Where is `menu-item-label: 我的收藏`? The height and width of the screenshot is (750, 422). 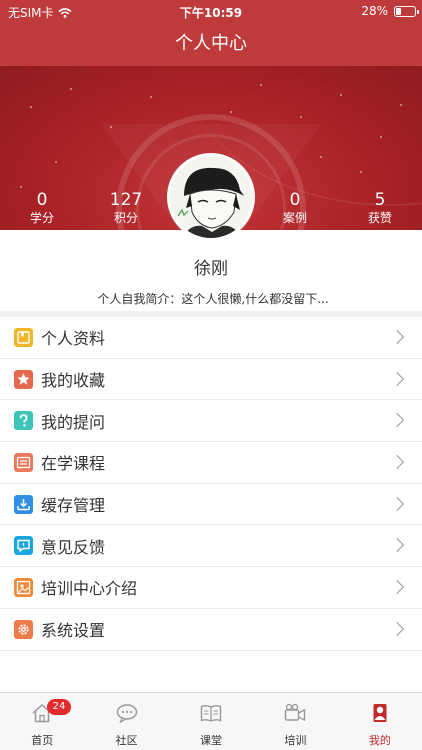
menu-item-label: 我的收藏 is located at coordinates (73, 381).